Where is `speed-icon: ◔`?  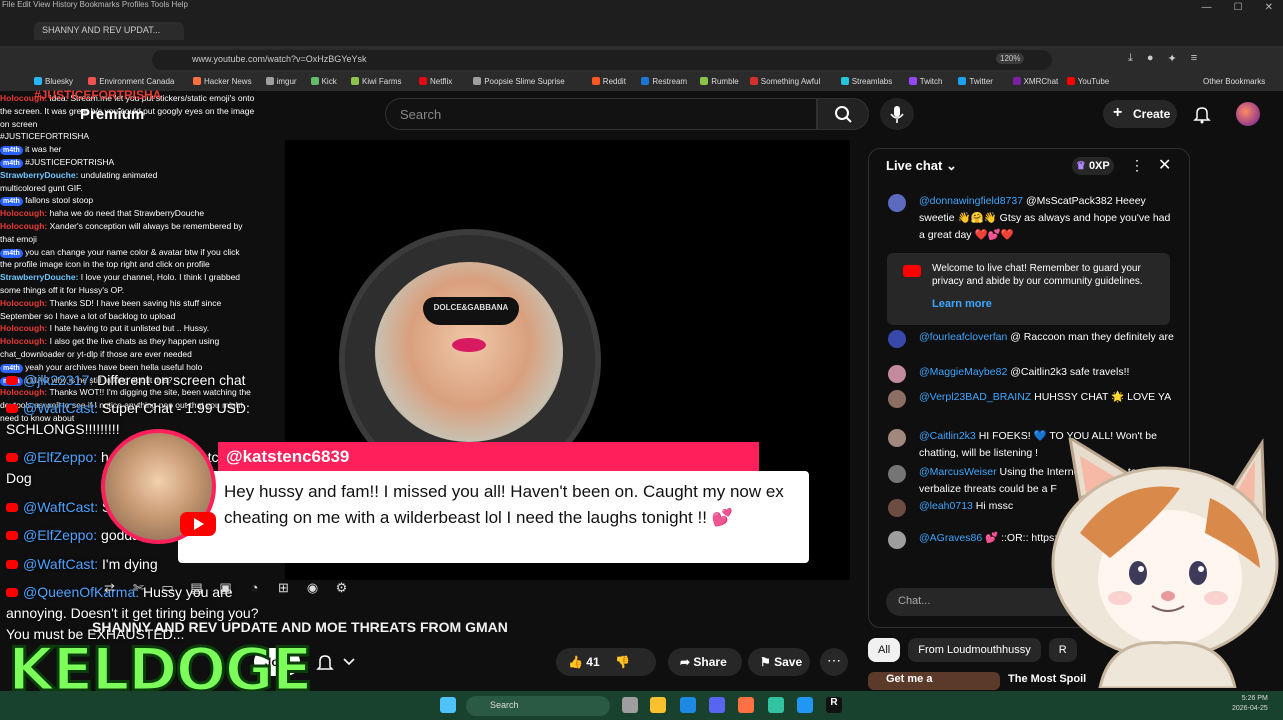 speed-icon: ◔ is located at coordinates (254, 589).